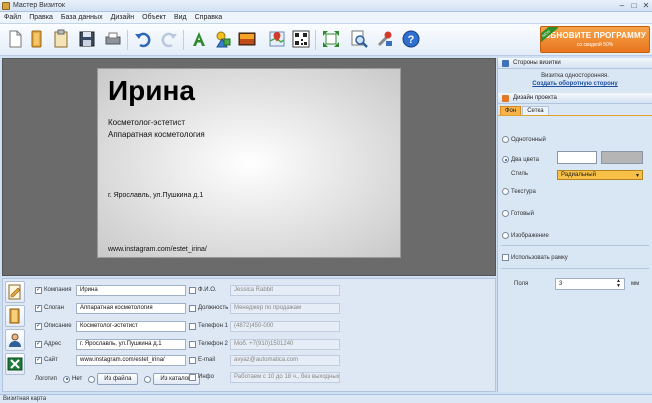  Describe the element at coordinates (12, 17) in the screenshot. I see `menu-file: Файл` at that location.